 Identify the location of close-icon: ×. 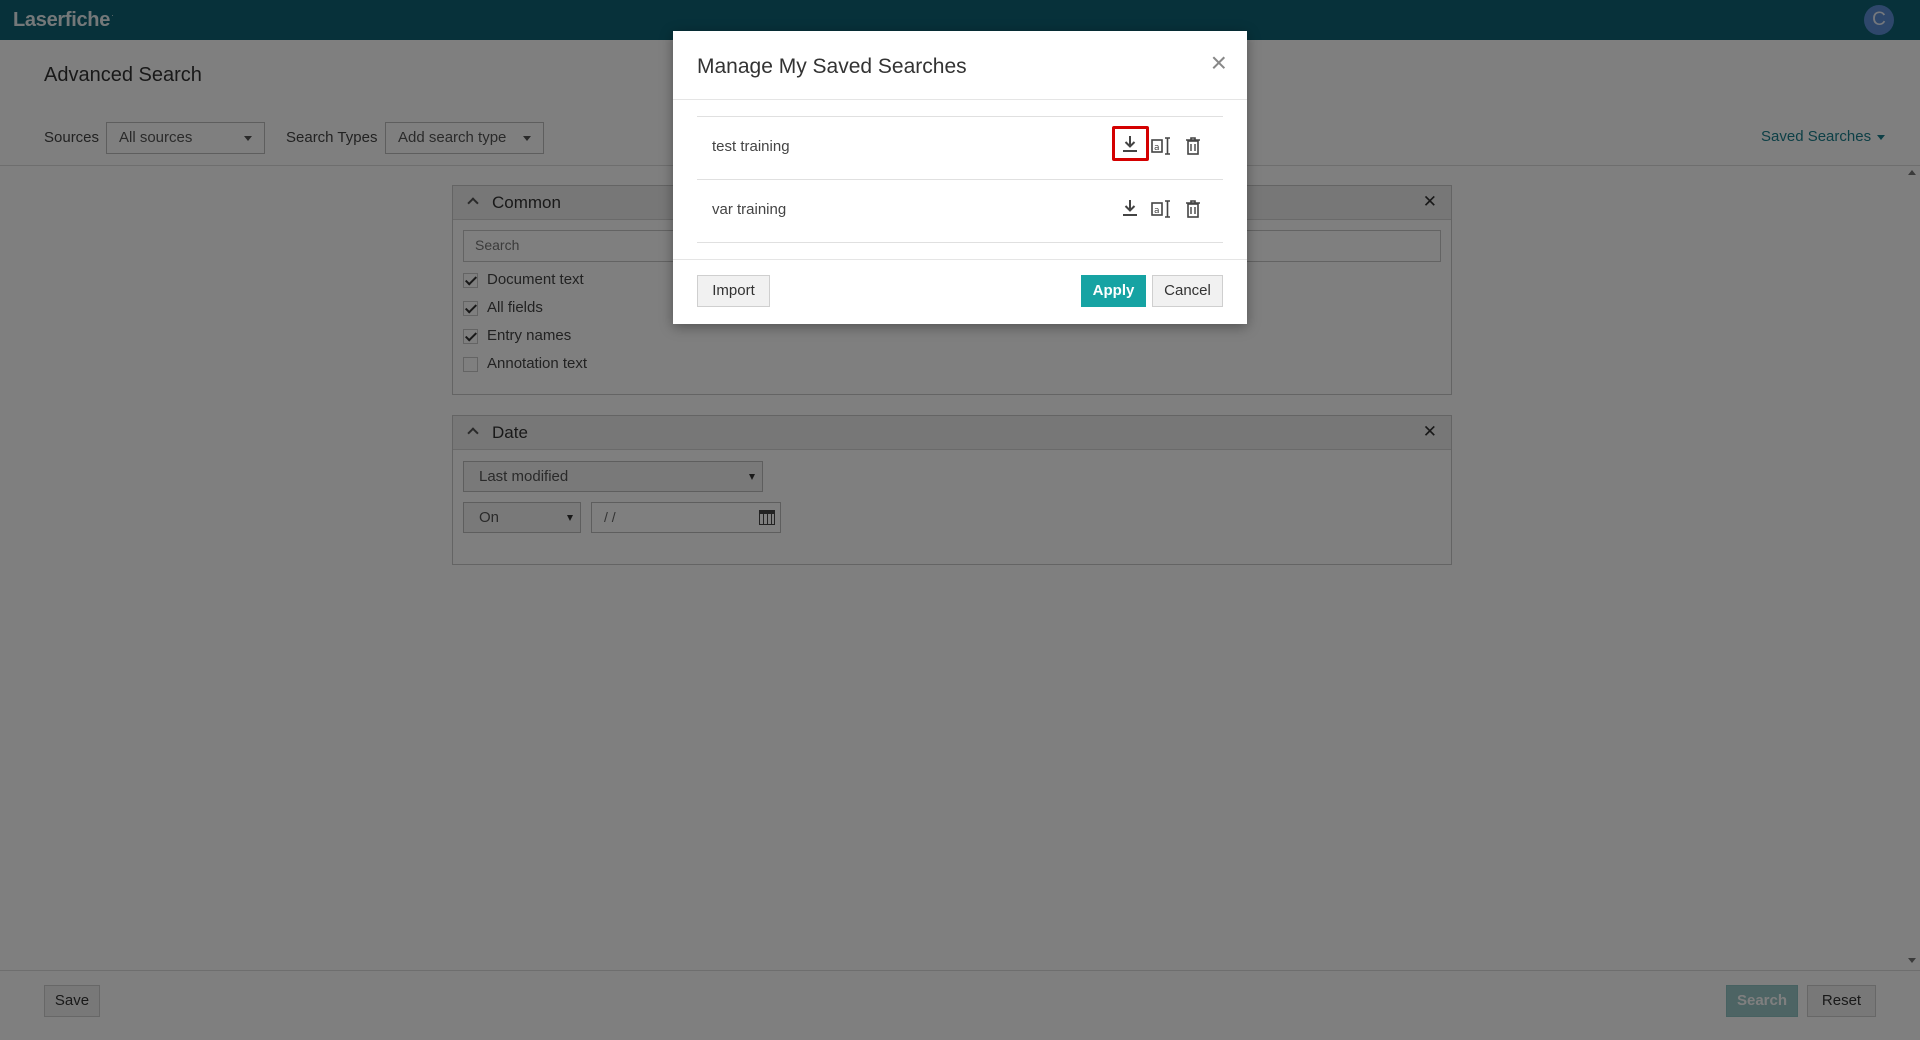
(1219, 63).